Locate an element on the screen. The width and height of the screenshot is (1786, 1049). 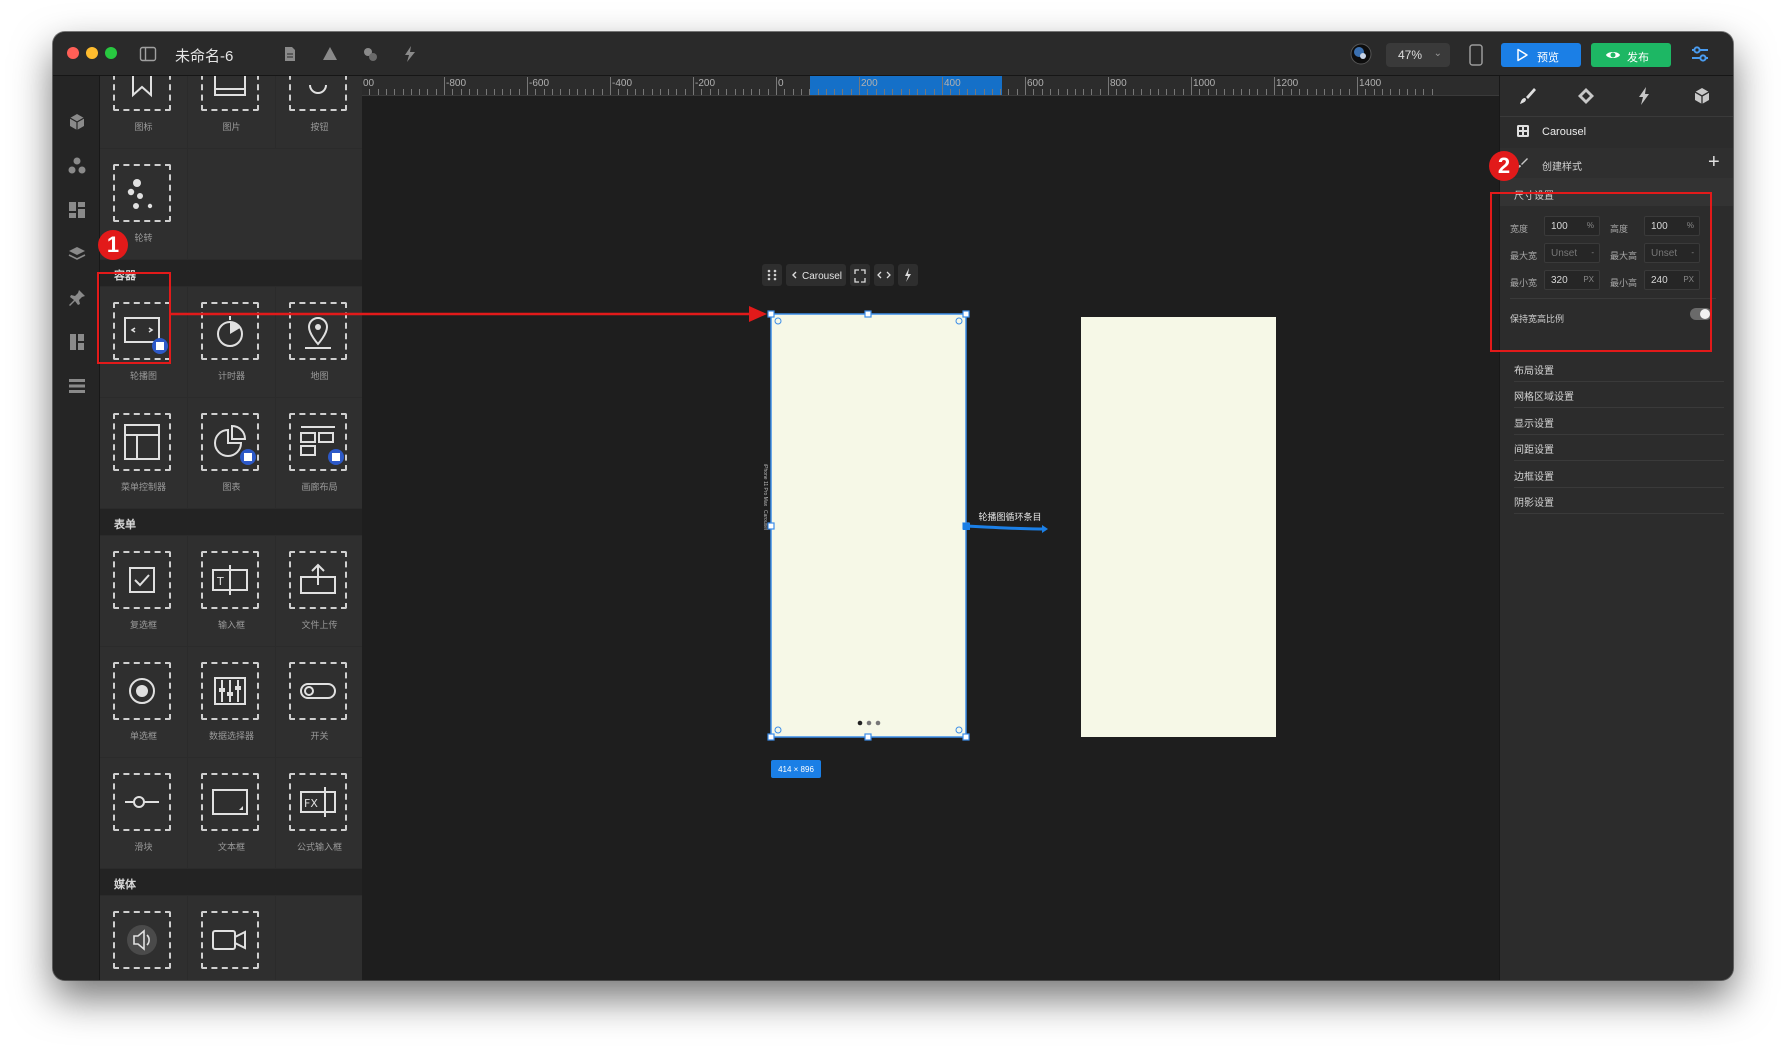
component-menu-controller: 菜单控制器 is located at coordinates (143, 453).